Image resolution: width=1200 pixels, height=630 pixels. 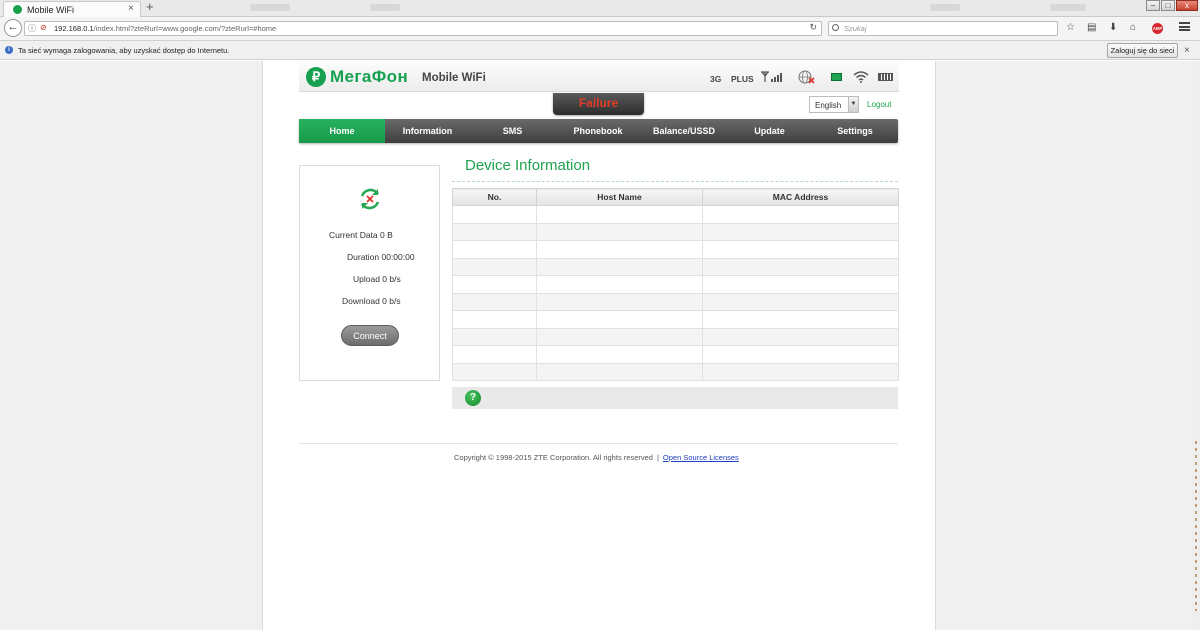 What do you see at coordinates (619, 197) in the screenshot?
I see `column-header-host-name: Host Name` at bounding box center [619, 197].